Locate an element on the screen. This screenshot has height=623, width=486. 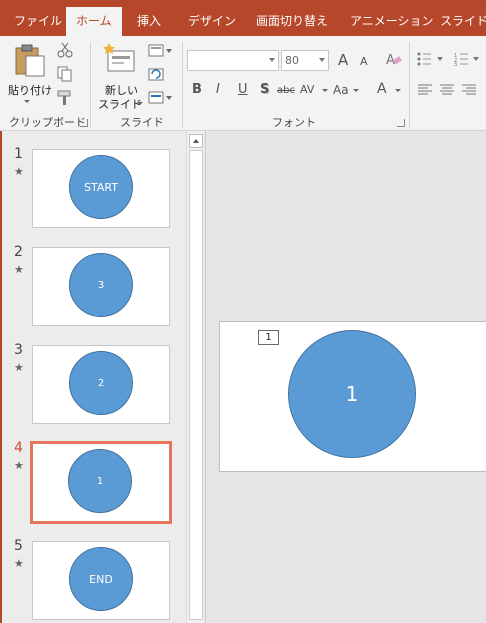
slides-group-label: スライド is located at coordinates (142, 122).